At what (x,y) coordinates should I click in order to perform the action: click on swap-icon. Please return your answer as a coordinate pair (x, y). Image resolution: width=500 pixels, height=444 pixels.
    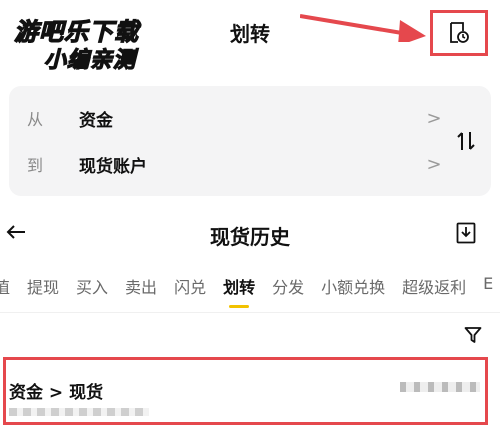
    Looking at the image, I should click on (466, 141).